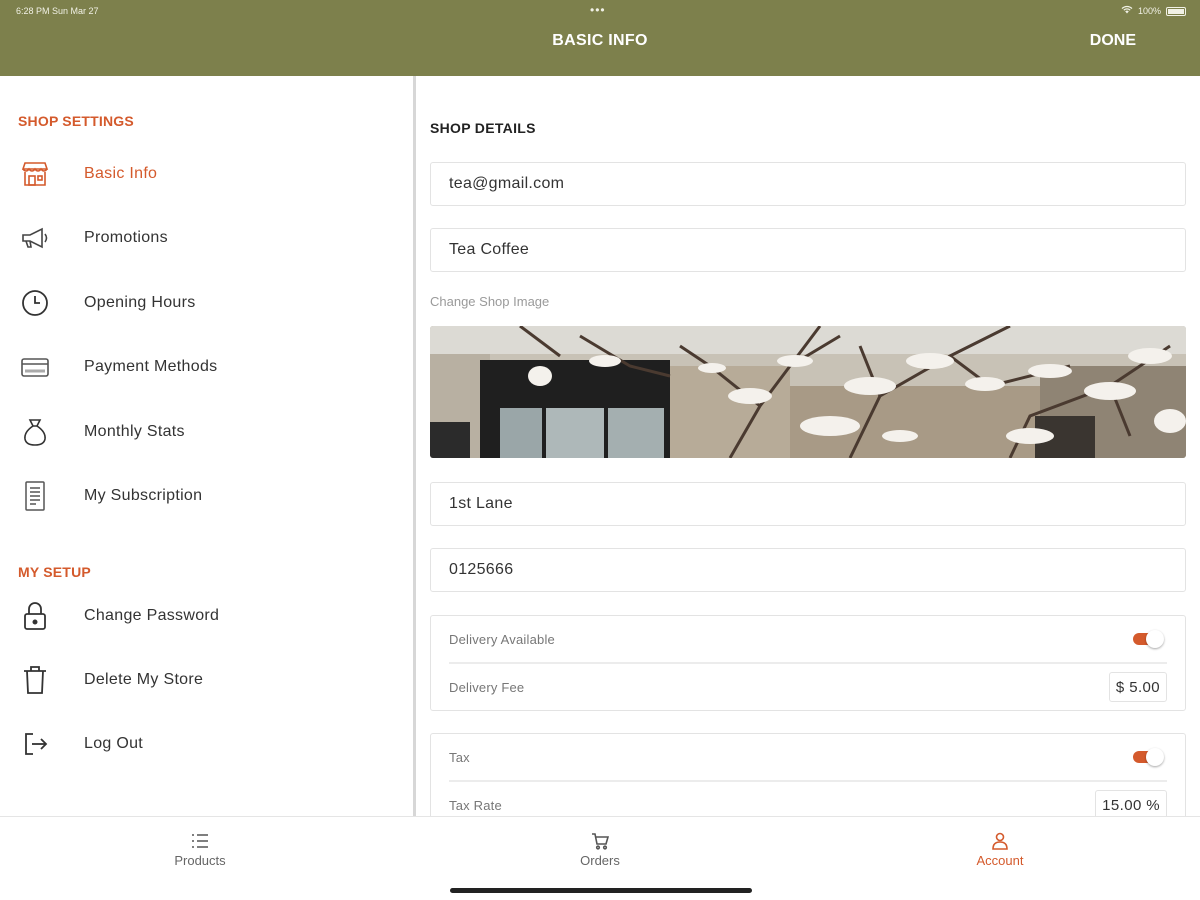  Describe the element at coordinates (459, 757) in the screenshot. I see `tax-label: Tax` at that location.